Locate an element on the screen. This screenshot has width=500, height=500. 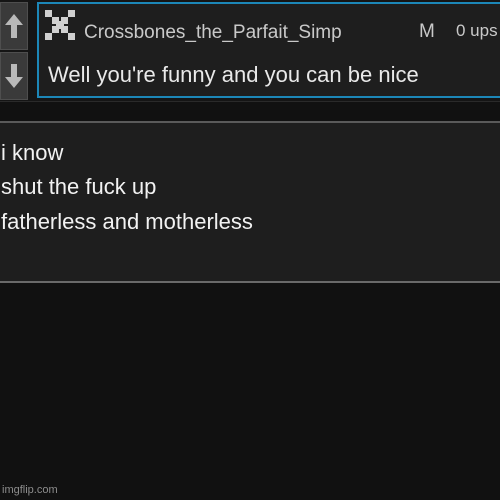
comment-text: Well you're funny and you can be nice is located at coordinates (233, 74).